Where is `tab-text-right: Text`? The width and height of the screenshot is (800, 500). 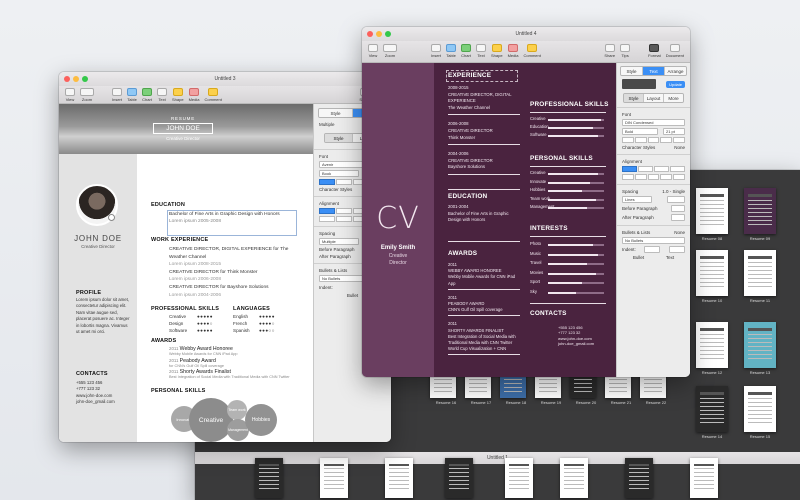
tab-text-right: Text is located at coordinates (654, 71).